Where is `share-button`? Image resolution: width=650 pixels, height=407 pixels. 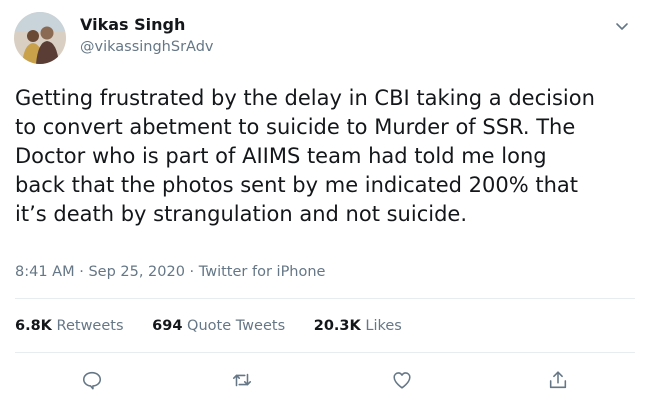 share-button is located at coordinates (558, 380).